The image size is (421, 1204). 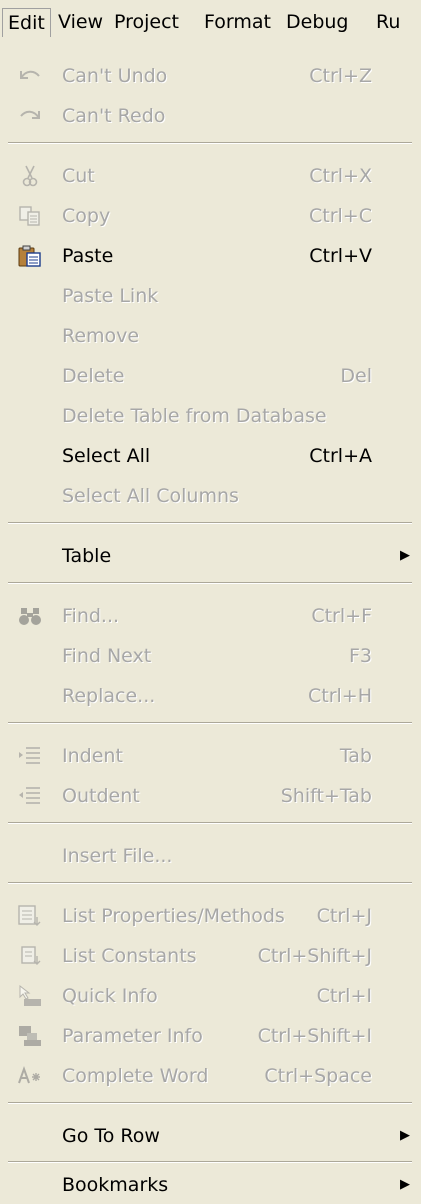 I want to click on menu-item-shortcut: Tab, so click(x=355, y=756).